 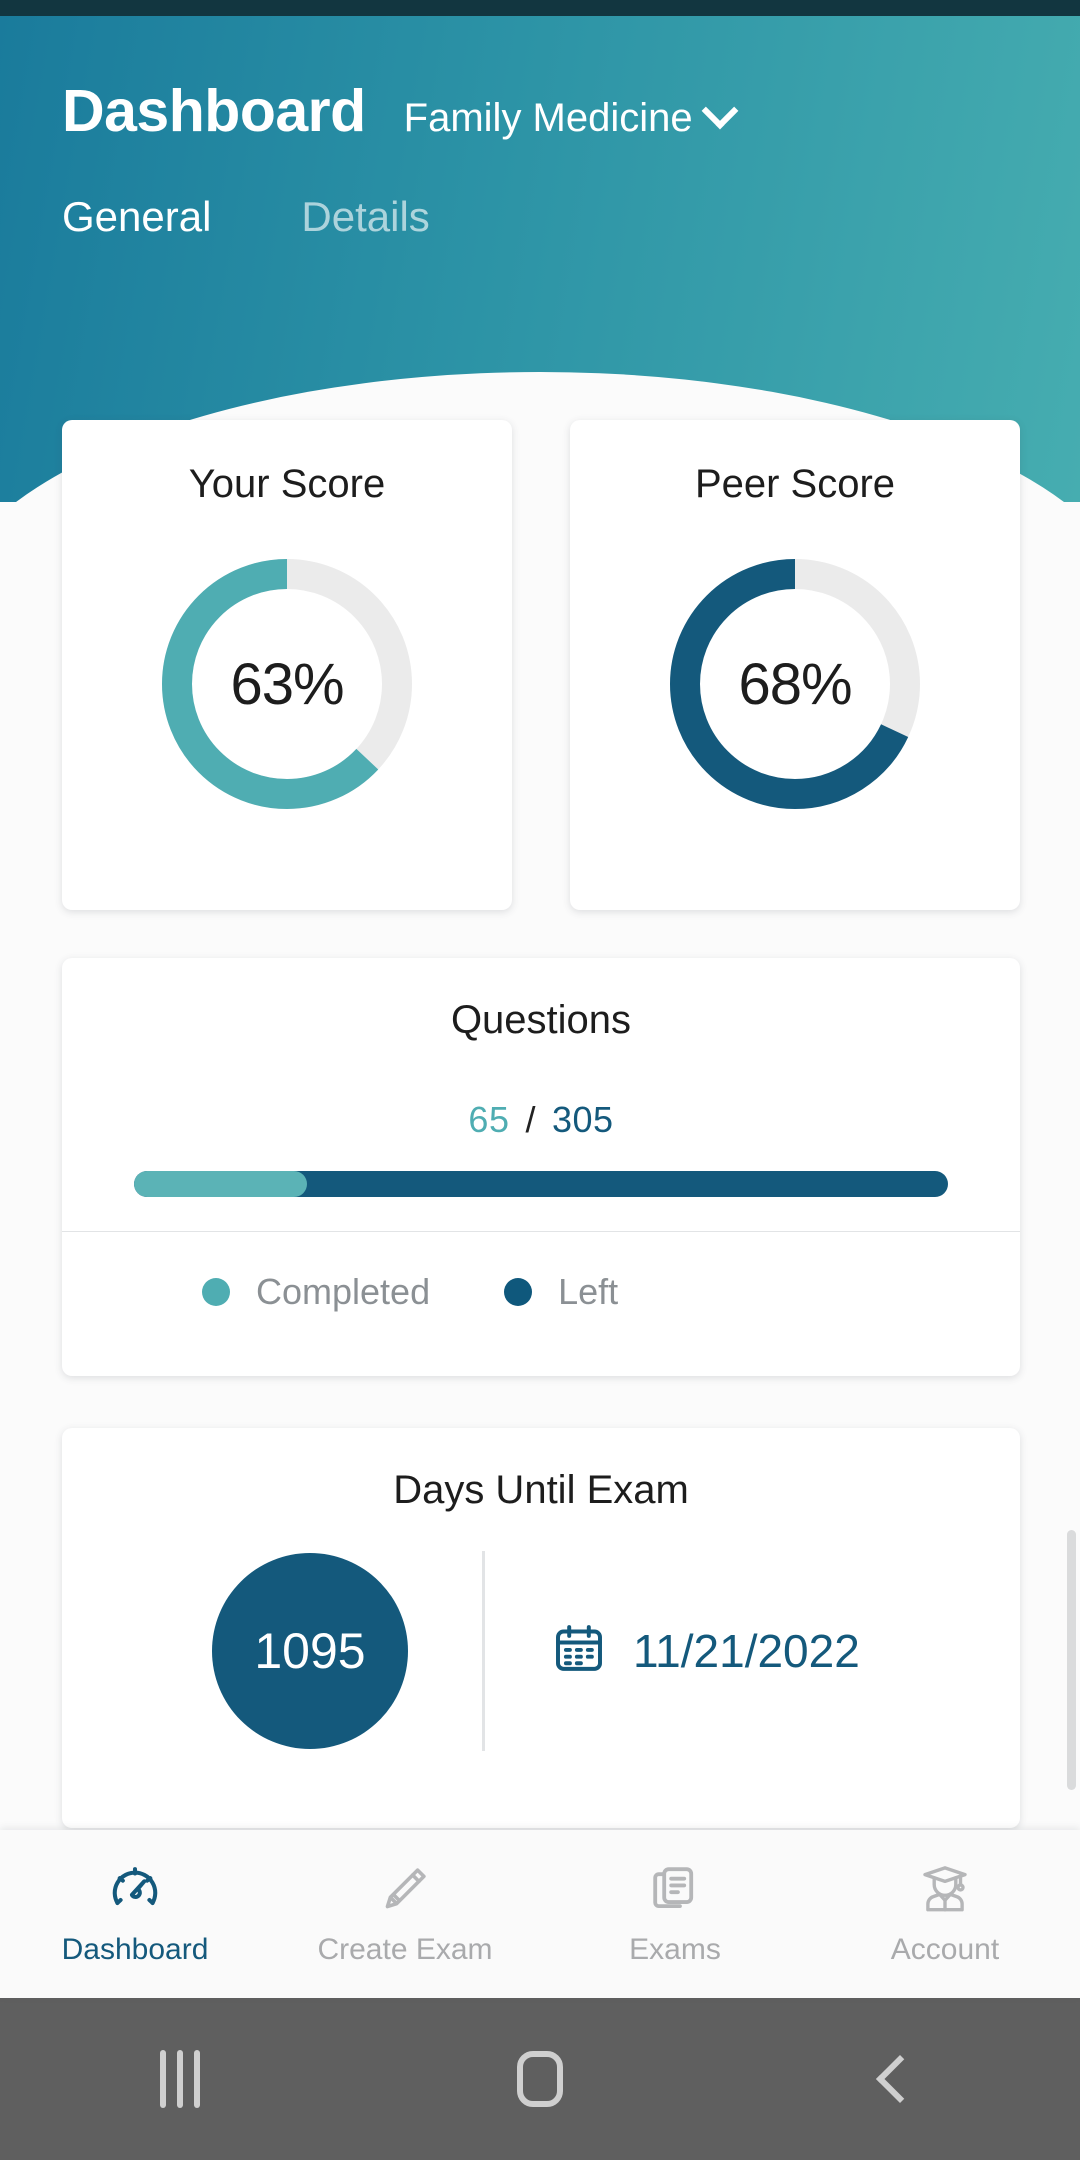 I want to click on peer-score-donut: 68%, so click(x=795, y=684).